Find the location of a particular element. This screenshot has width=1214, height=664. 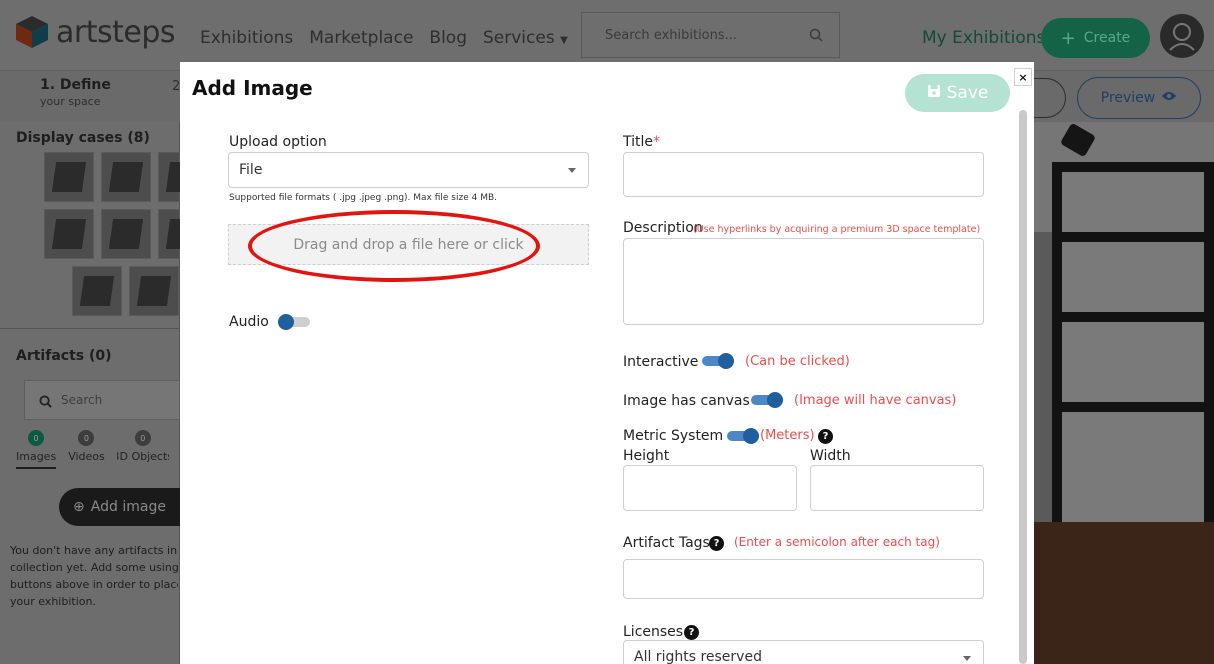

tab-videos-label: Videos is located at coordinates (86, 456).